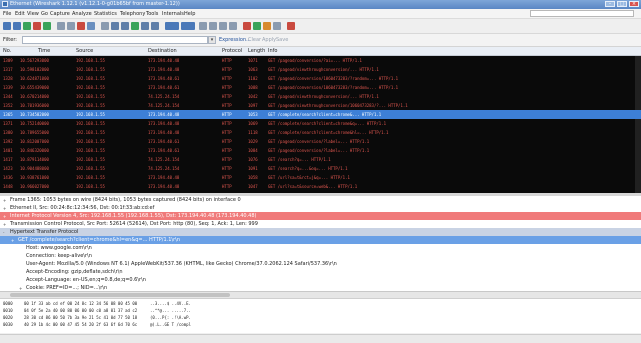 The image size is (641, 343). Describe the element at coordinates (115, 40) in the screenshot. I see `filter-input` at that location.